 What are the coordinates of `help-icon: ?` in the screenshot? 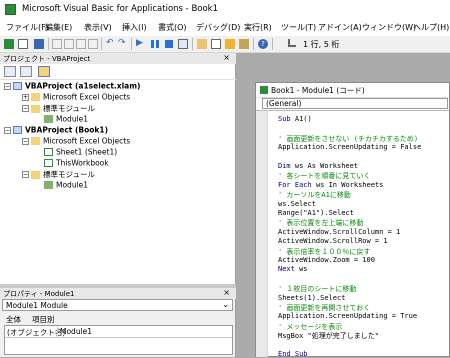 It's located at (263, 44).